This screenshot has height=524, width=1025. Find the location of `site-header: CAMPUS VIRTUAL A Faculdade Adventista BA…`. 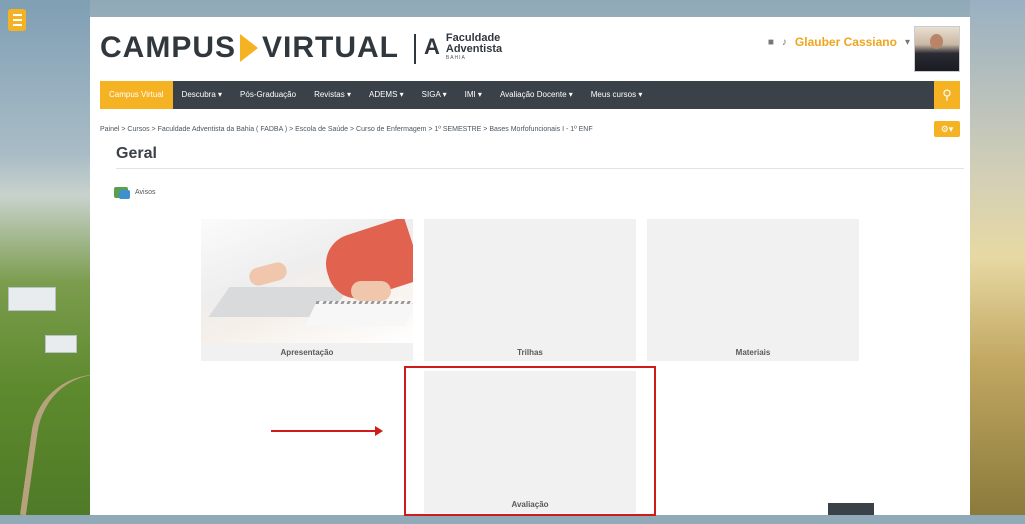

site-header: CAMPUS VIRTUAL A Faculdade Adventista BA… is located at coordinates (530, 49).